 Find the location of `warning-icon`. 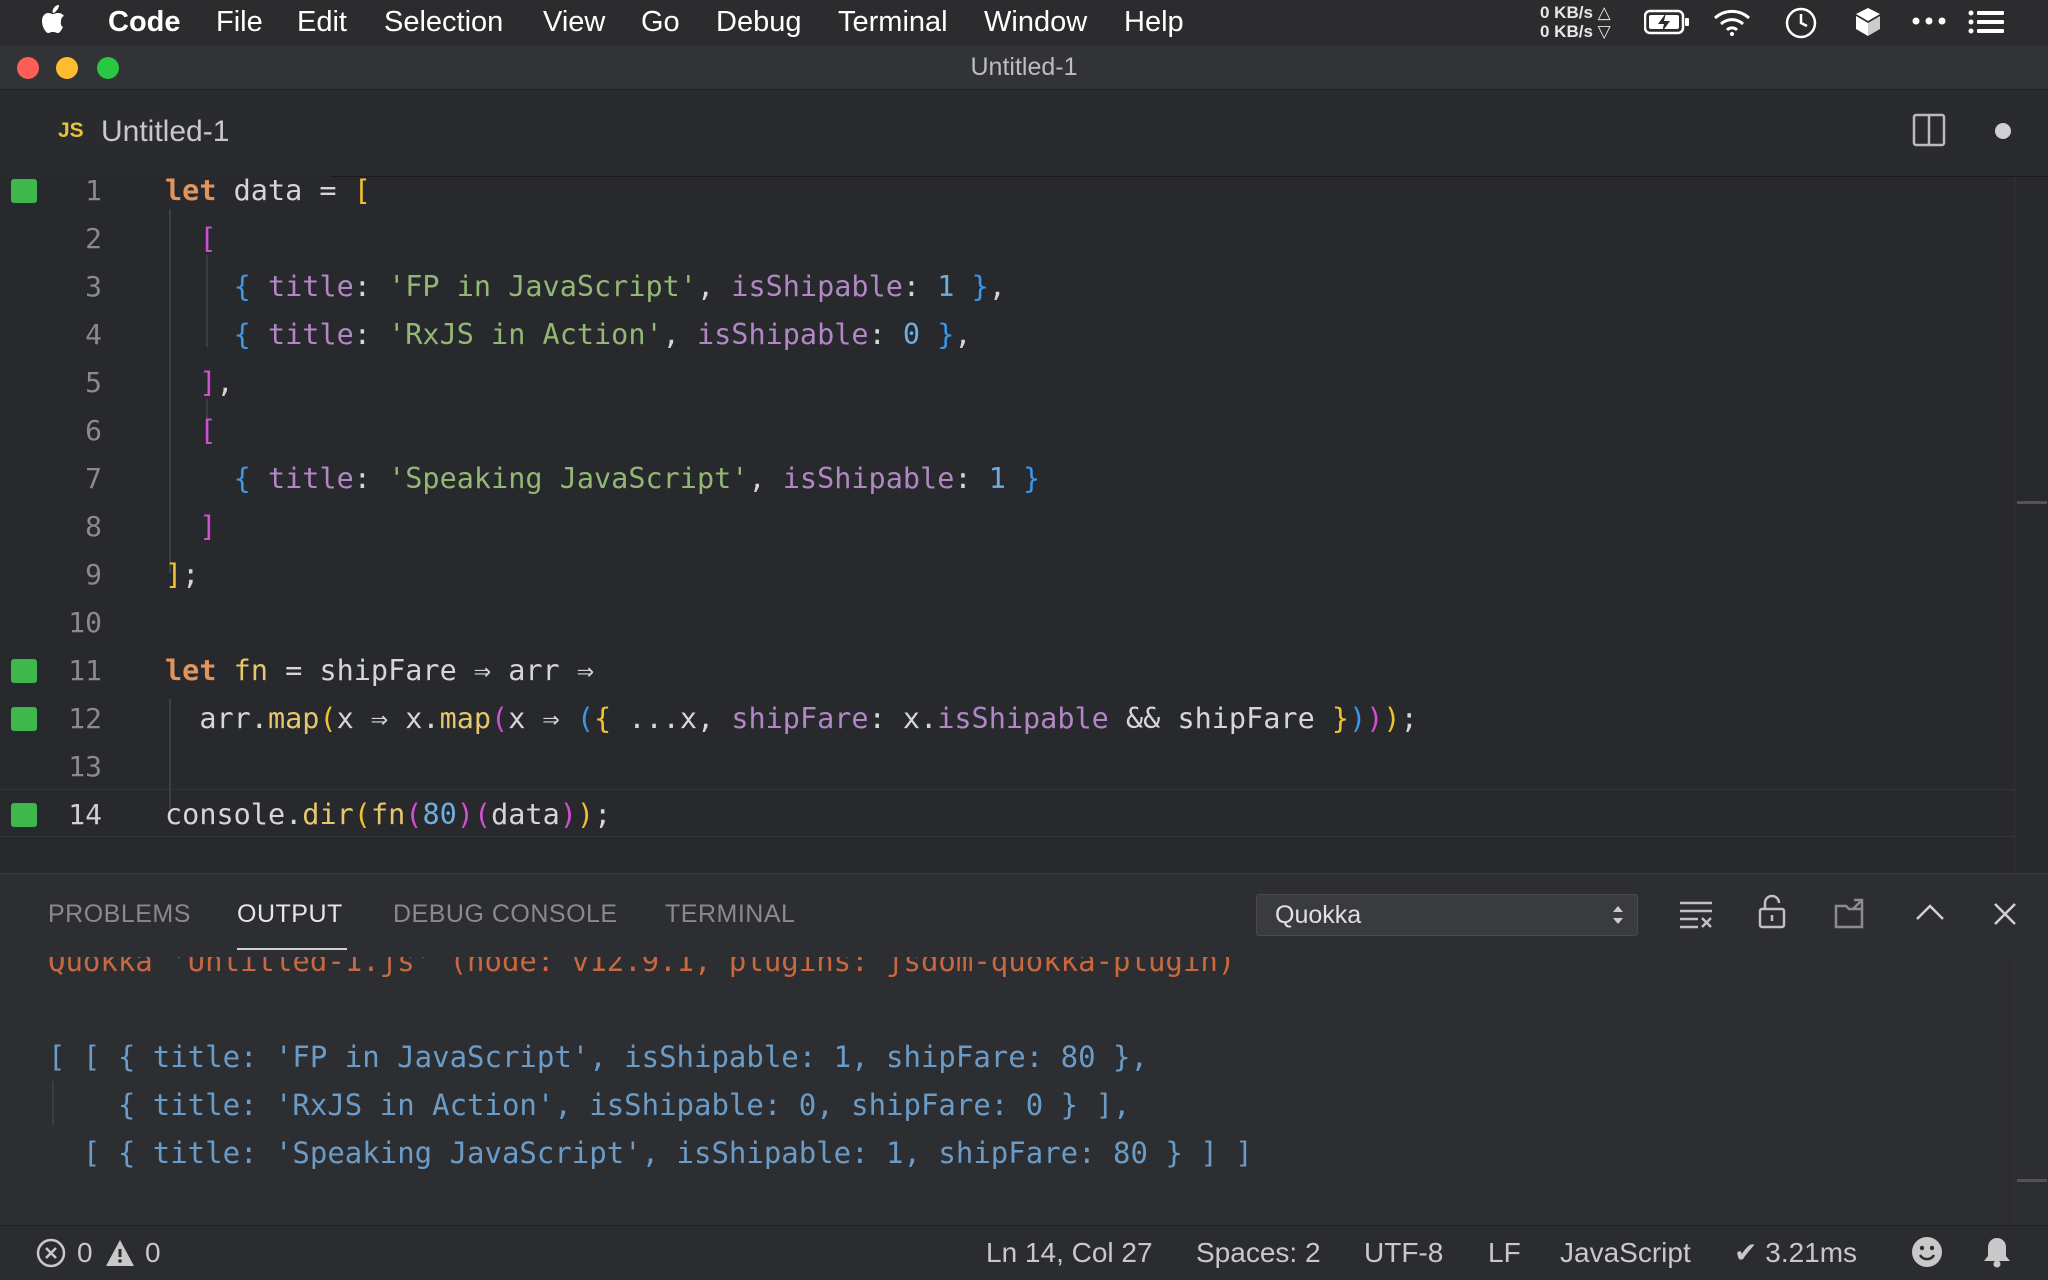

warning-icon is located at coordinates (120, 1253).